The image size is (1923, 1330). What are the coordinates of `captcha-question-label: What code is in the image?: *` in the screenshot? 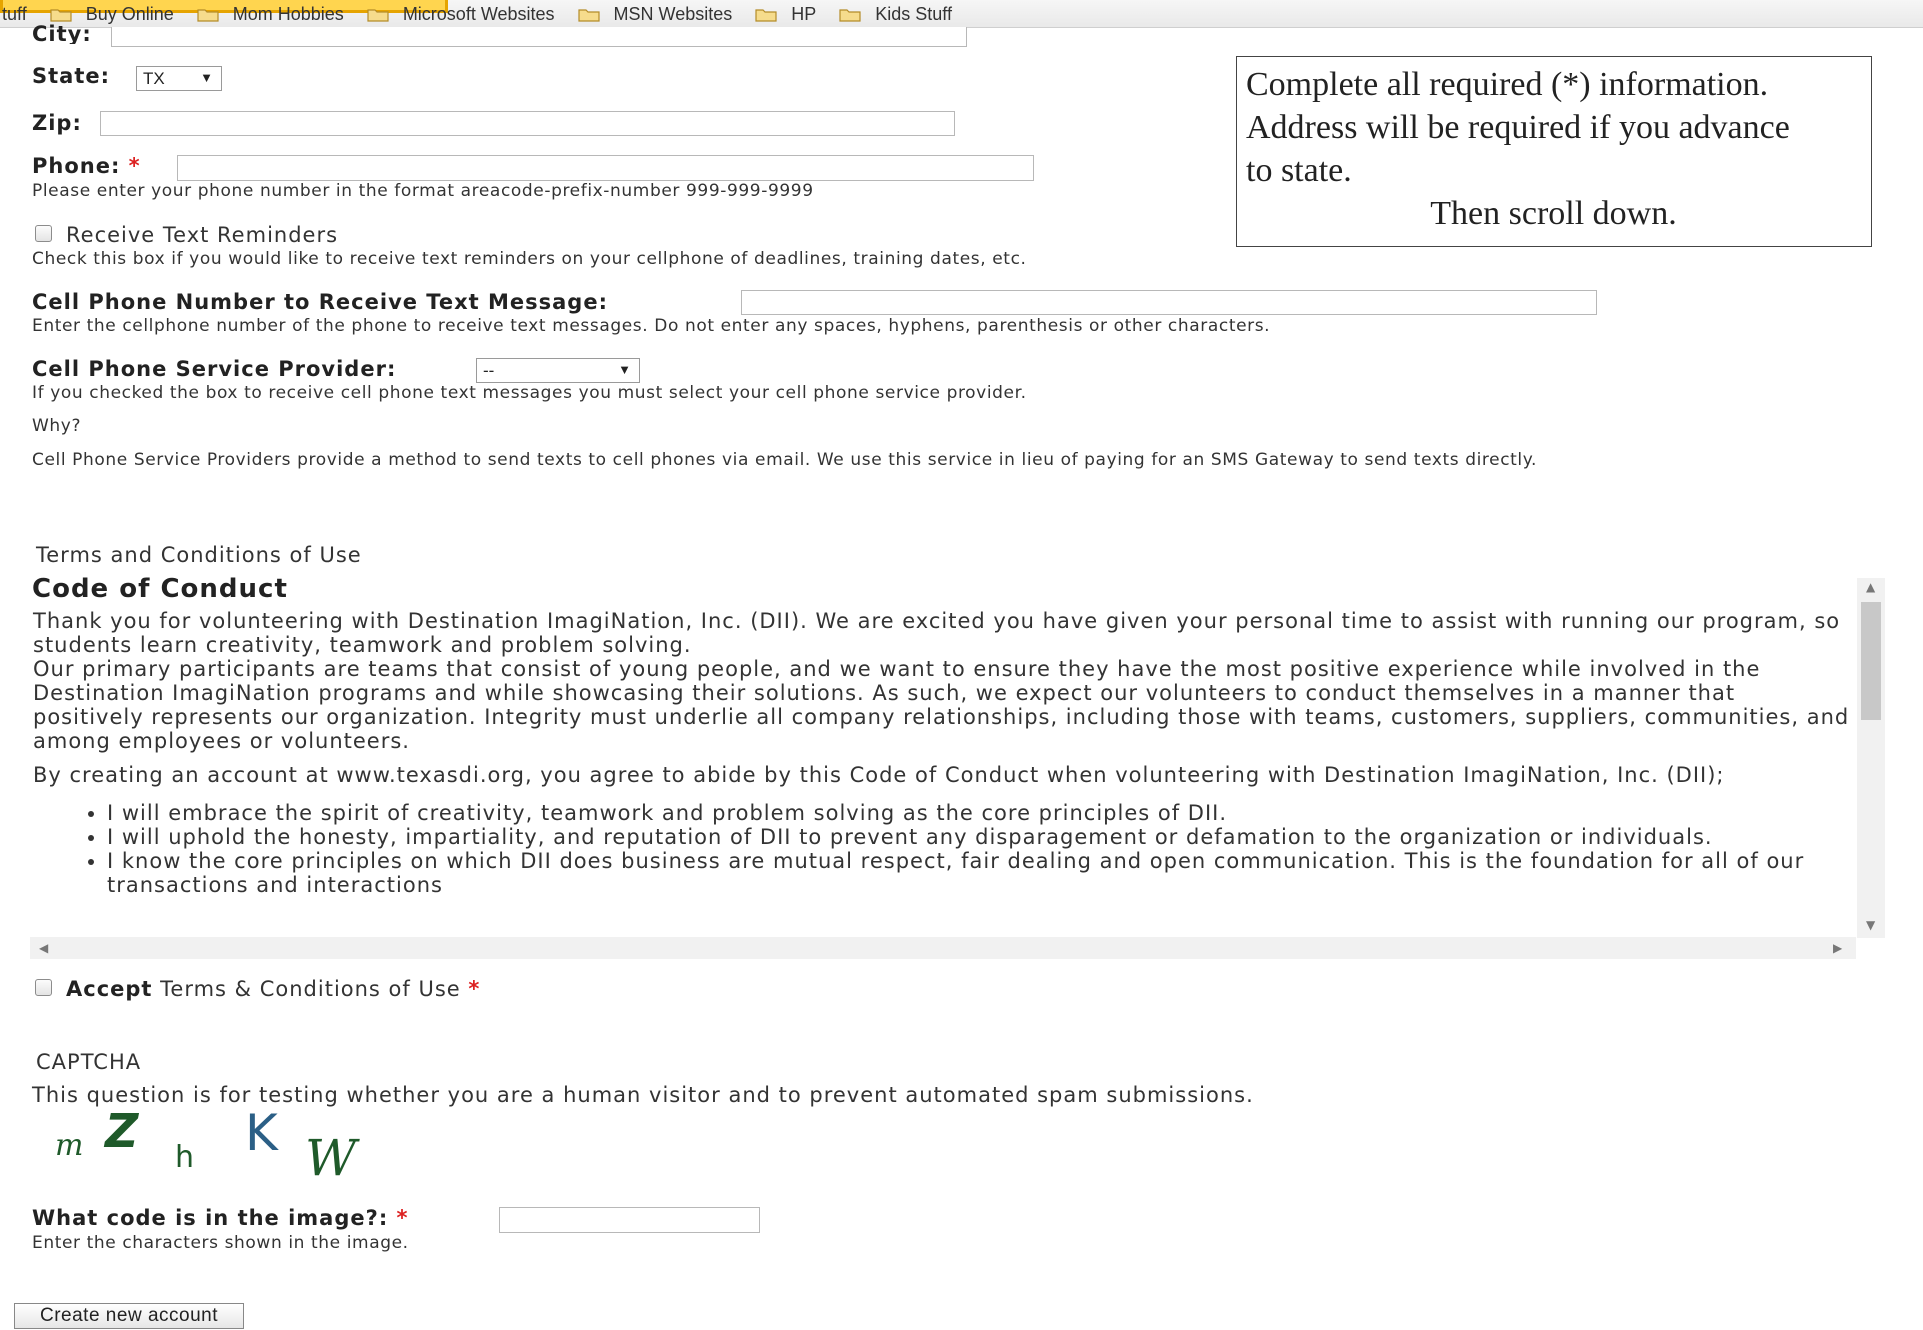 It's located at (220, 1218).